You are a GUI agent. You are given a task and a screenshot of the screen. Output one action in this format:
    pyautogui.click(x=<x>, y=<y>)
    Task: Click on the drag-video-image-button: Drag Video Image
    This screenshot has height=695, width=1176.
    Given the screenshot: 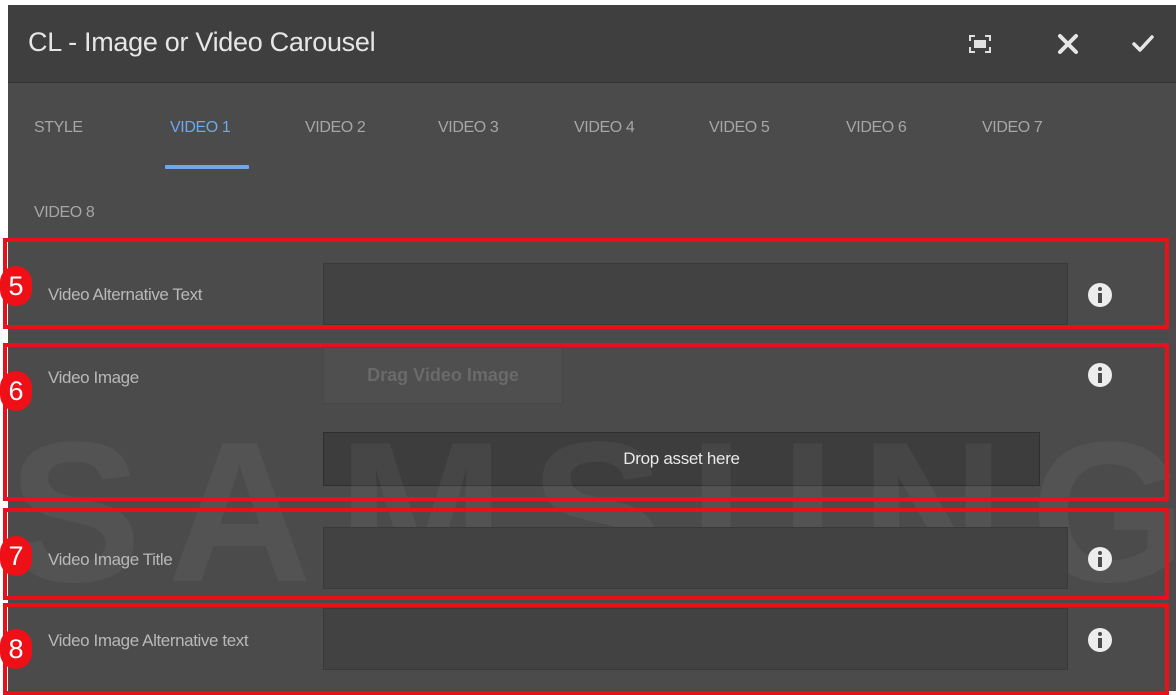 What is the action you would take?
    pyautogui.click(x=443, y=375)
    